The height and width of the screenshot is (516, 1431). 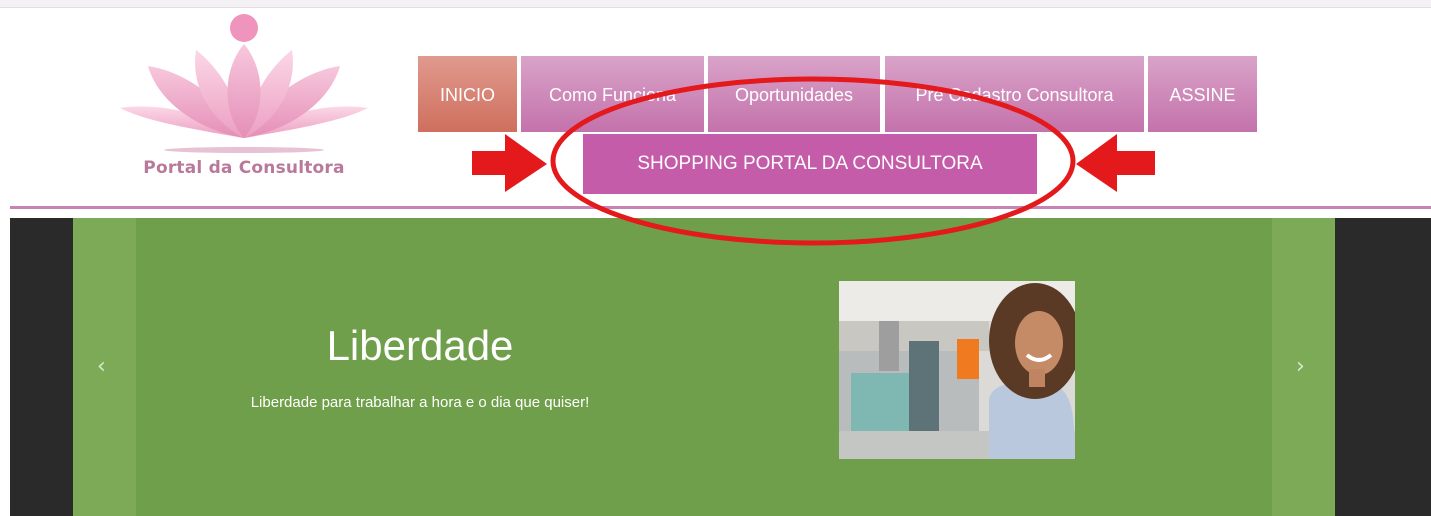 What do you see at coordinates (244, 83) in the screenshot?
I see `lotus-icon` at bounding box center [244, 83].